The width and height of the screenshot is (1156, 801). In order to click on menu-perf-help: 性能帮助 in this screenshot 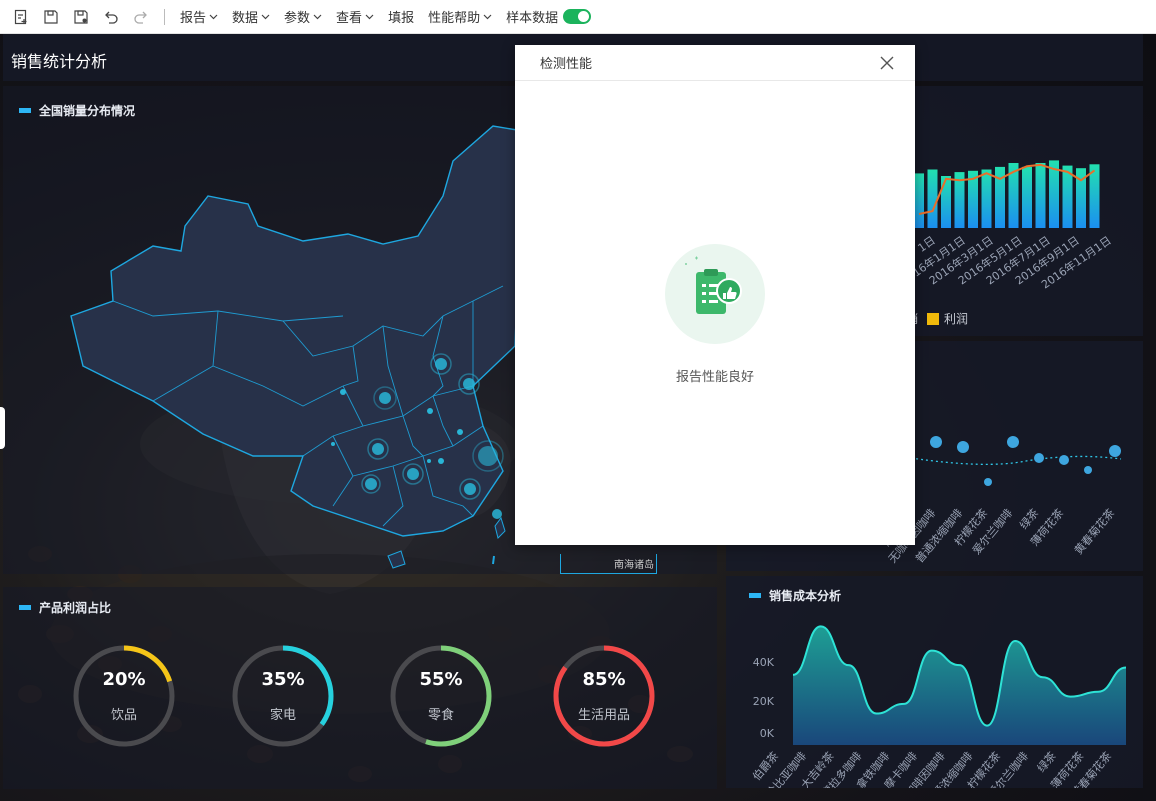, I will do `click(460, 16)`.